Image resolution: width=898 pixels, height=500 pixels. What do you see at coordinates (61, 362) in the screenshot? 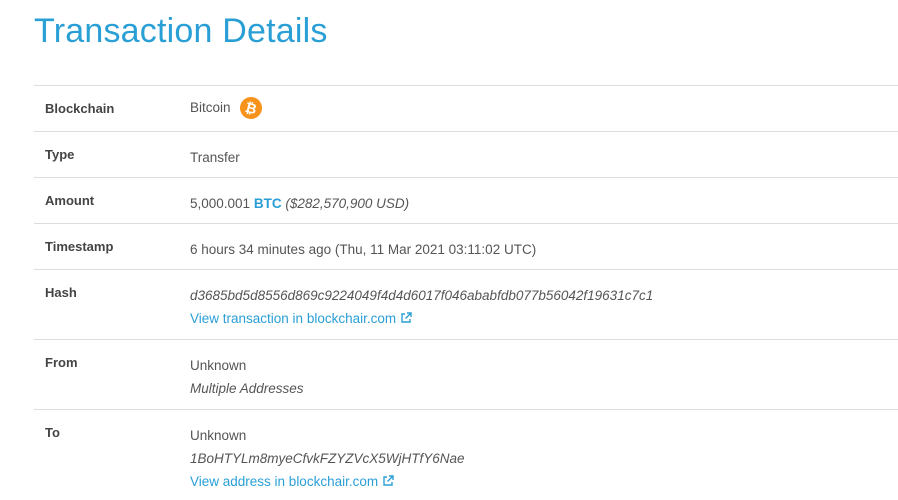
I see `from-label: From` at bounding box center [61, 362].